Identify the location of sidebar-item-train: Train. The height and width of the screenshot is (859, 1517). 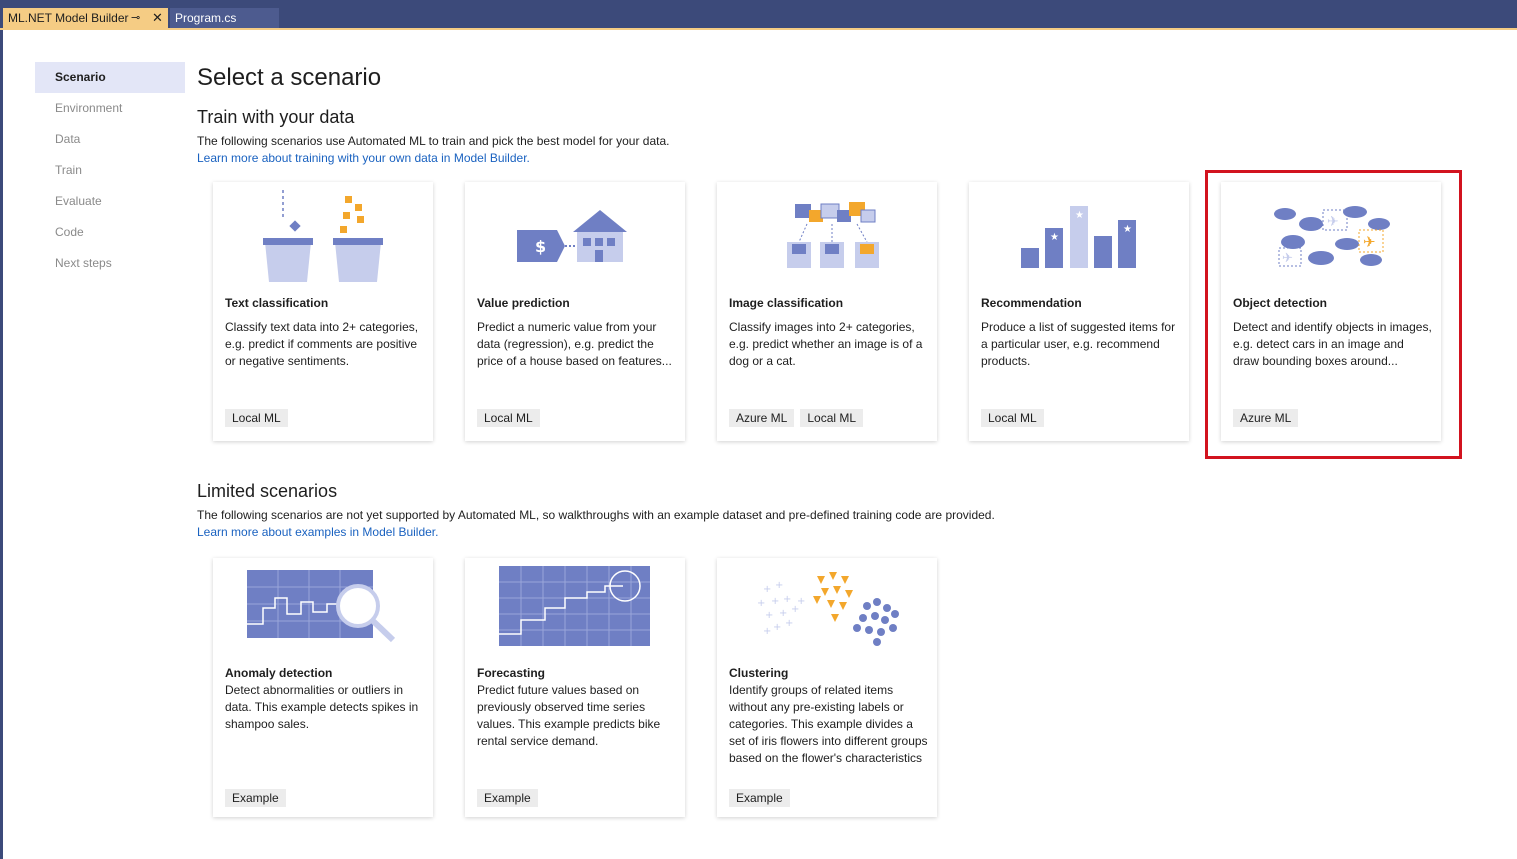
(110, 170).